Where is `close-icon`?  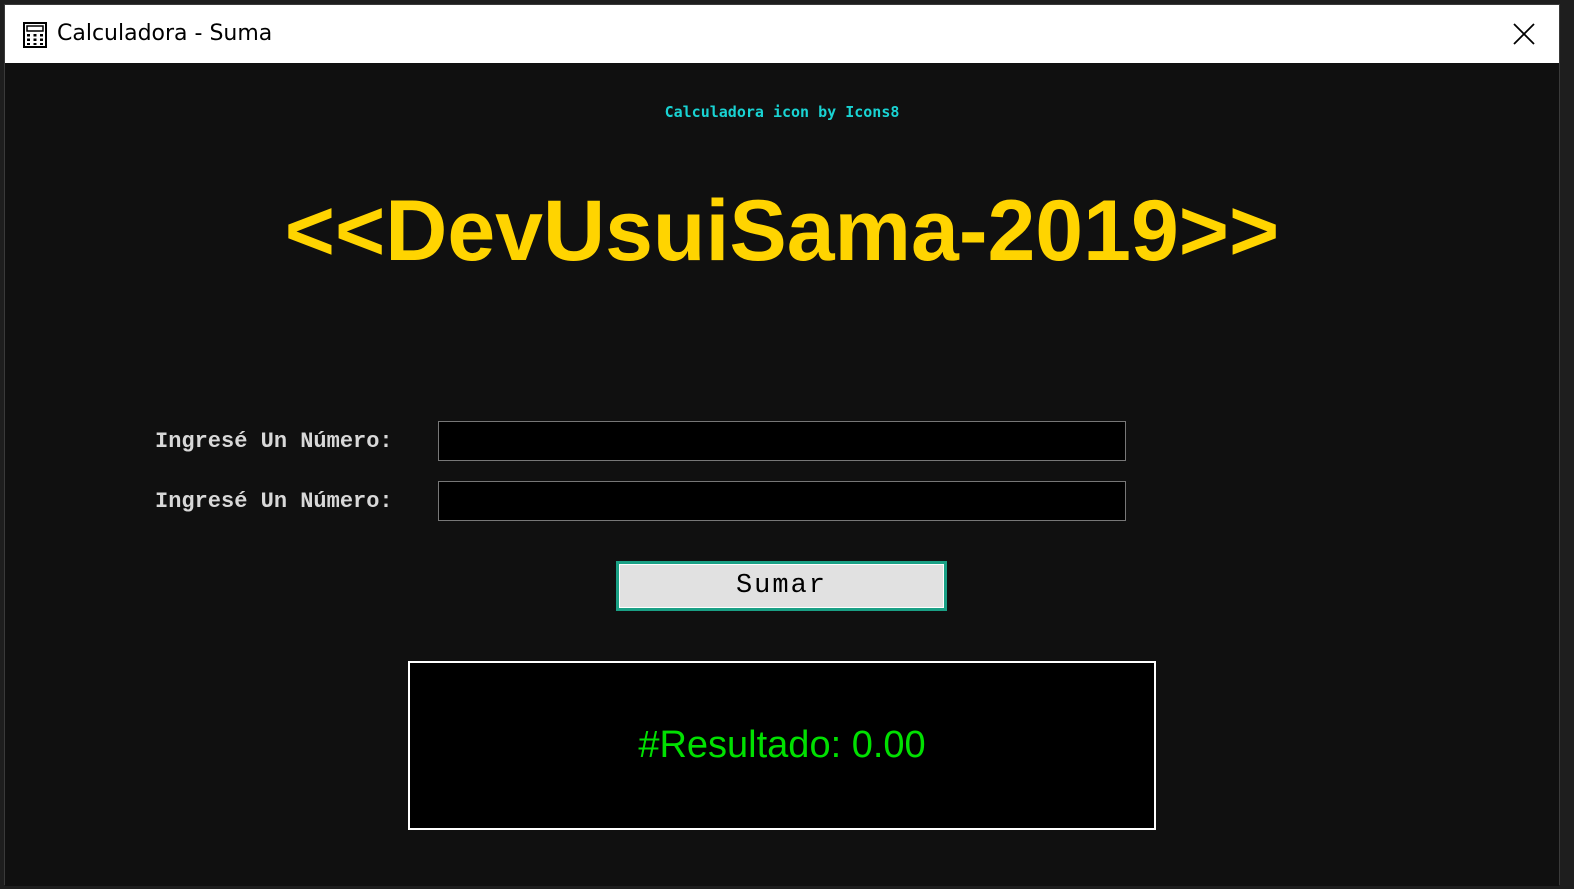 close-icon is located at coordinates (1524, 34).